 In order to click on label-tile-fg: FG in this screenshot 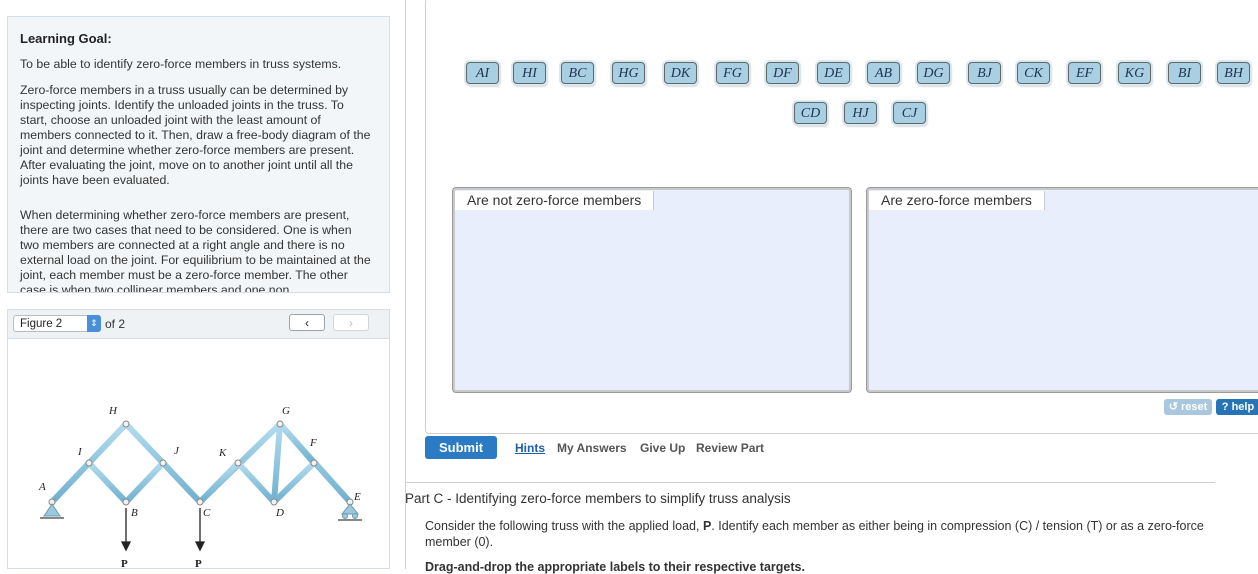, I will do `click(732, 73)`.